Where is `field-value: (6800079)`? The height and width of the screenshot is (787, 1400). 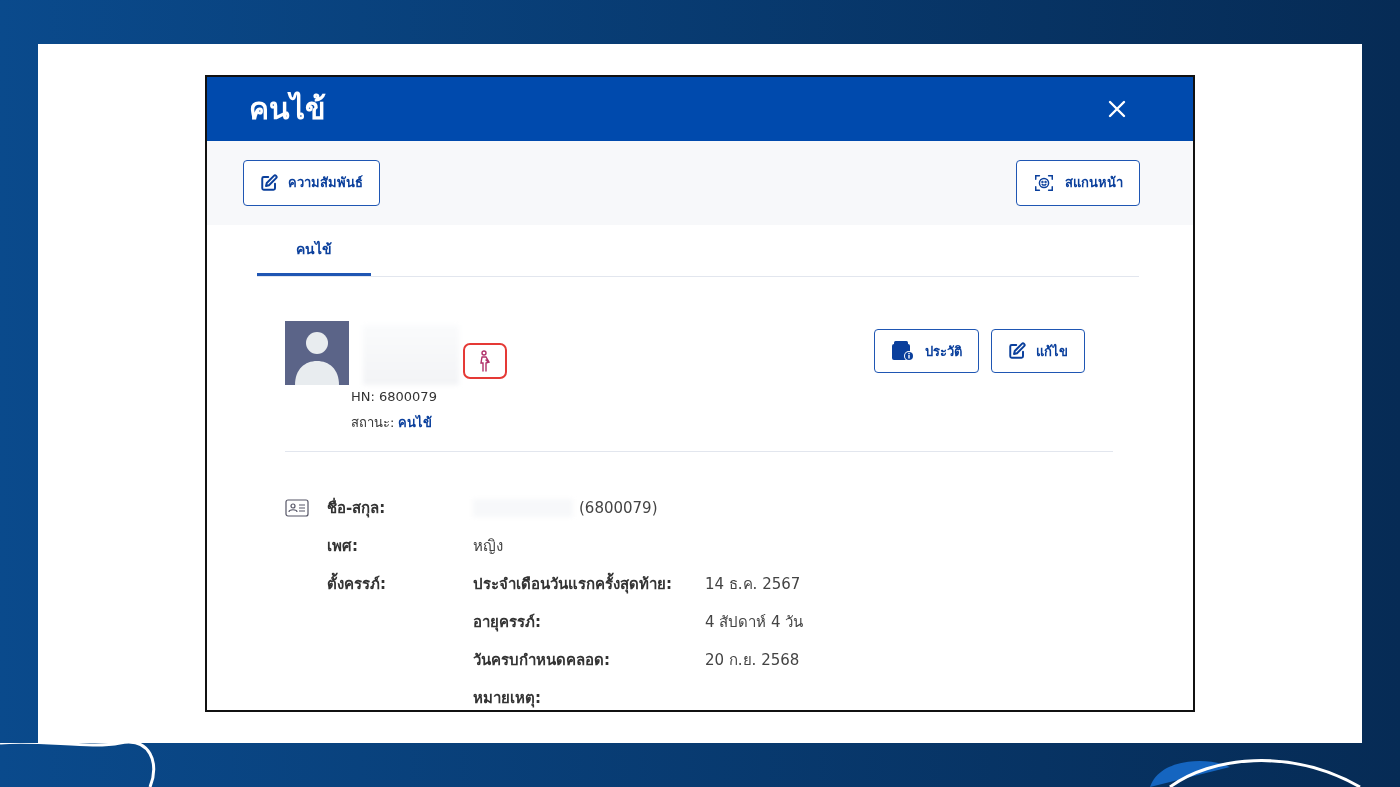 field-value: (6800079) is located at coordinates (618, 508).